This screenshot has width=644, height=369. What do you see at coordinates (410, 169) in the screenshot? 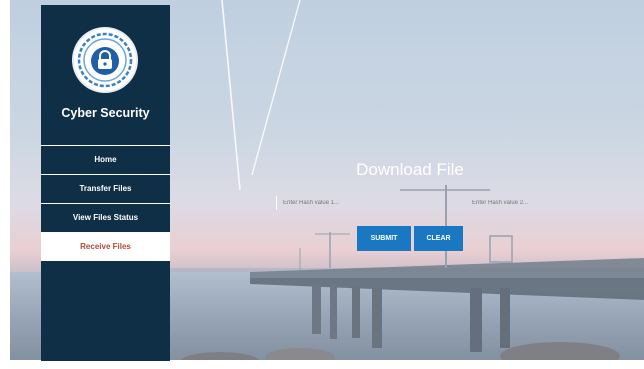
I see `page-title: Download File` at bounding box center [410, 169].